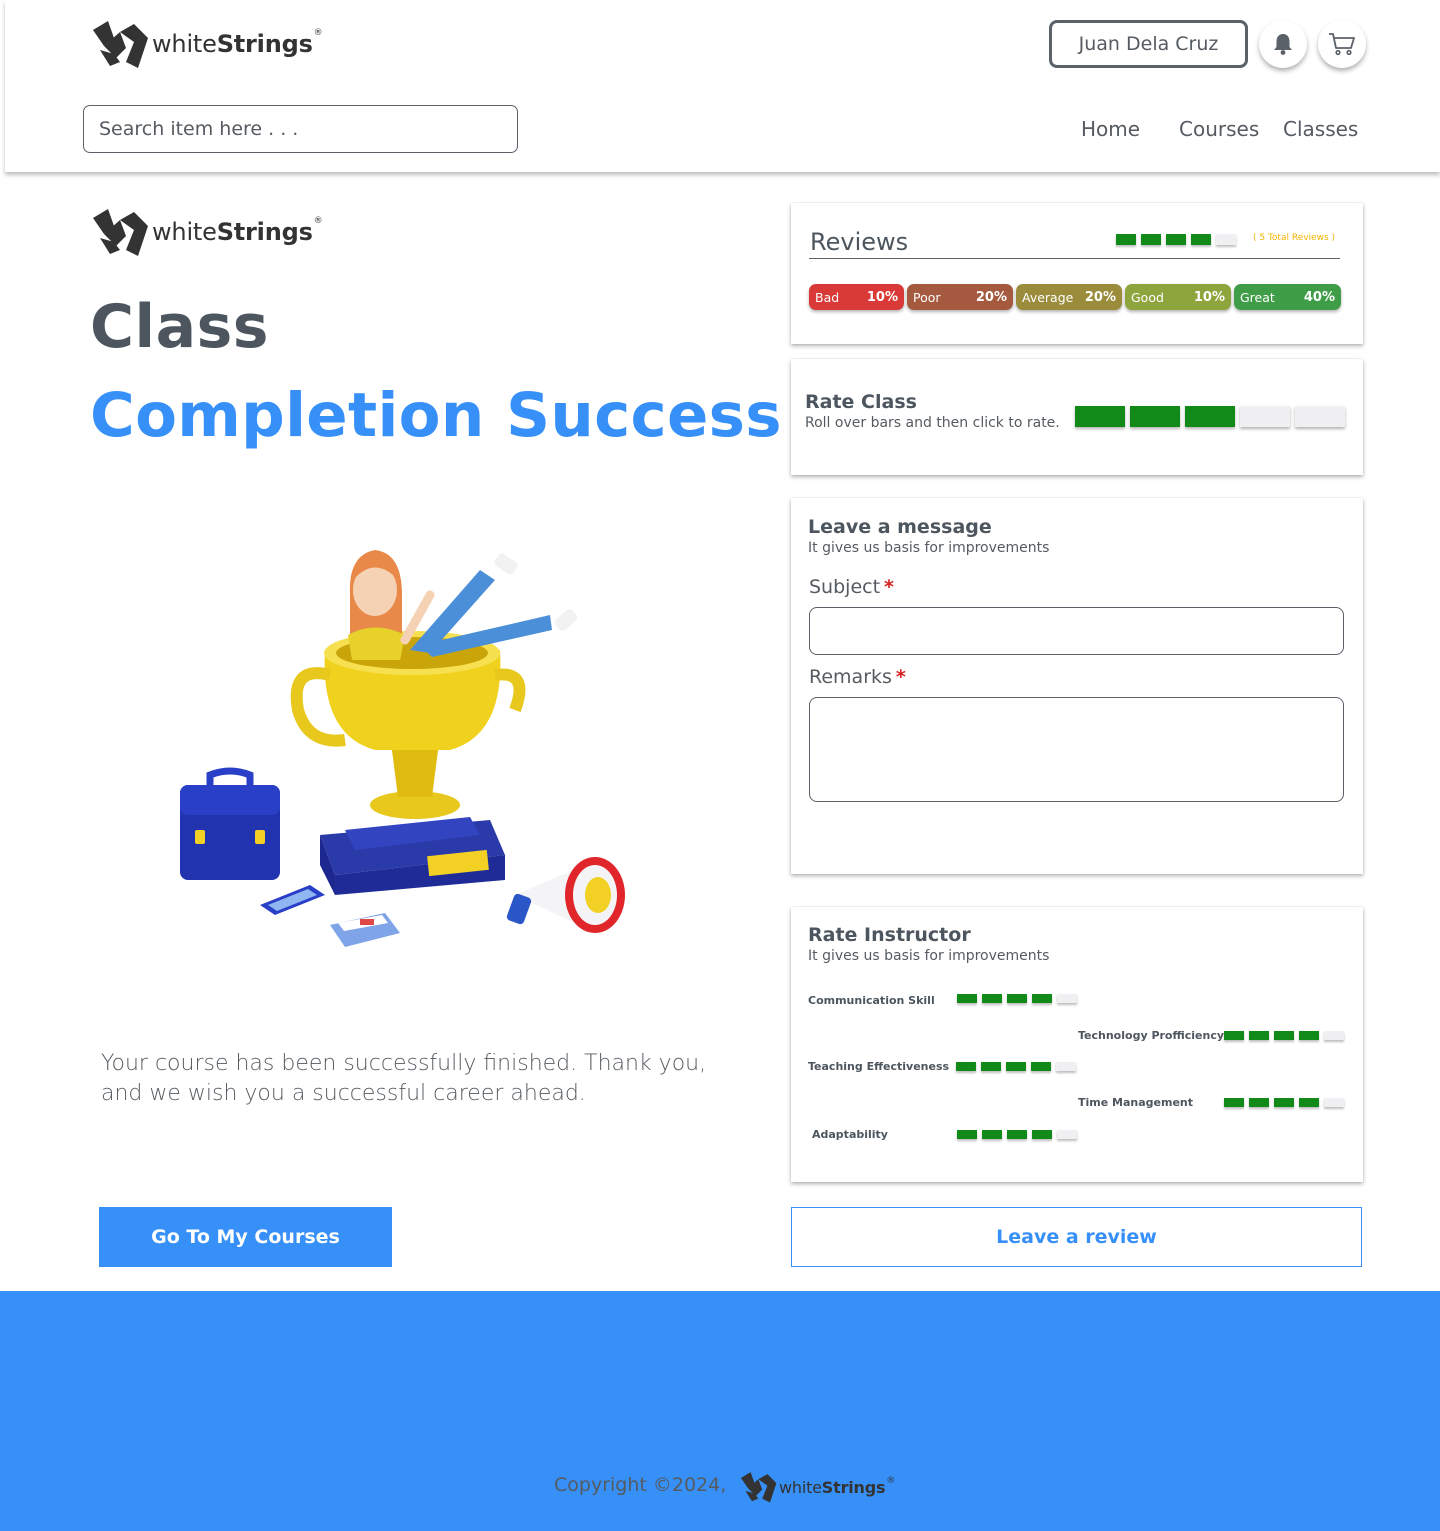 This screenshot has width=1440, height=1531. I want to click on content-brand-logo: whiteStrings®, so click(206, 232).